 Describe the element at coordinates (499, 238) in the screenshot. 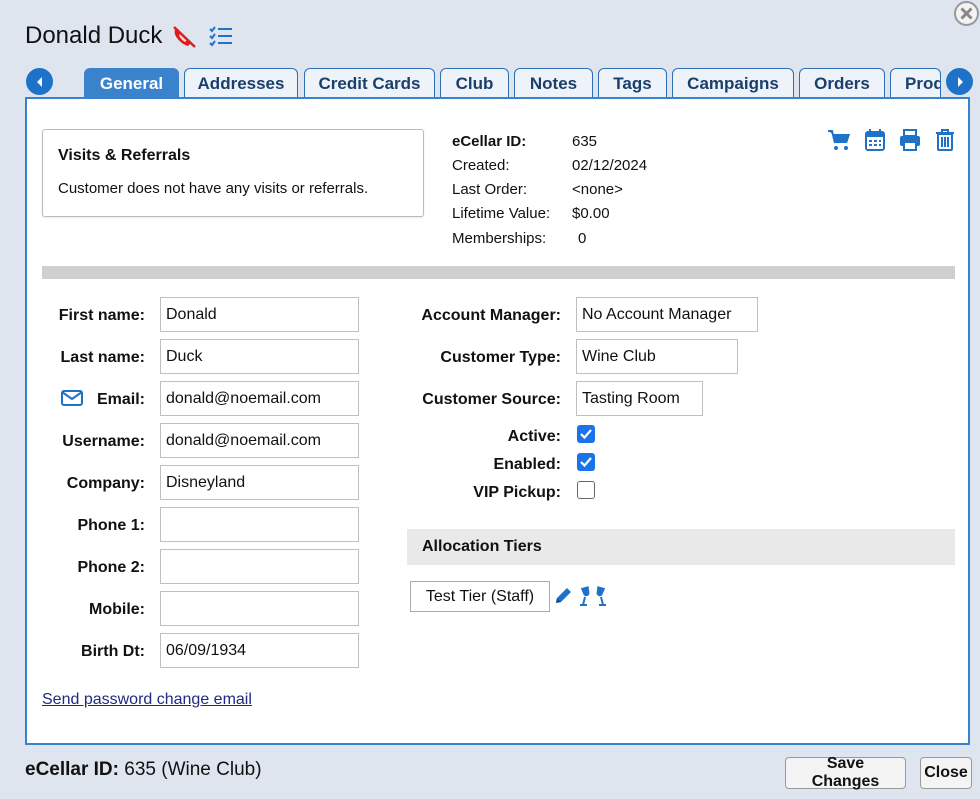

I see `memberships-label: Memberships:` at that location.